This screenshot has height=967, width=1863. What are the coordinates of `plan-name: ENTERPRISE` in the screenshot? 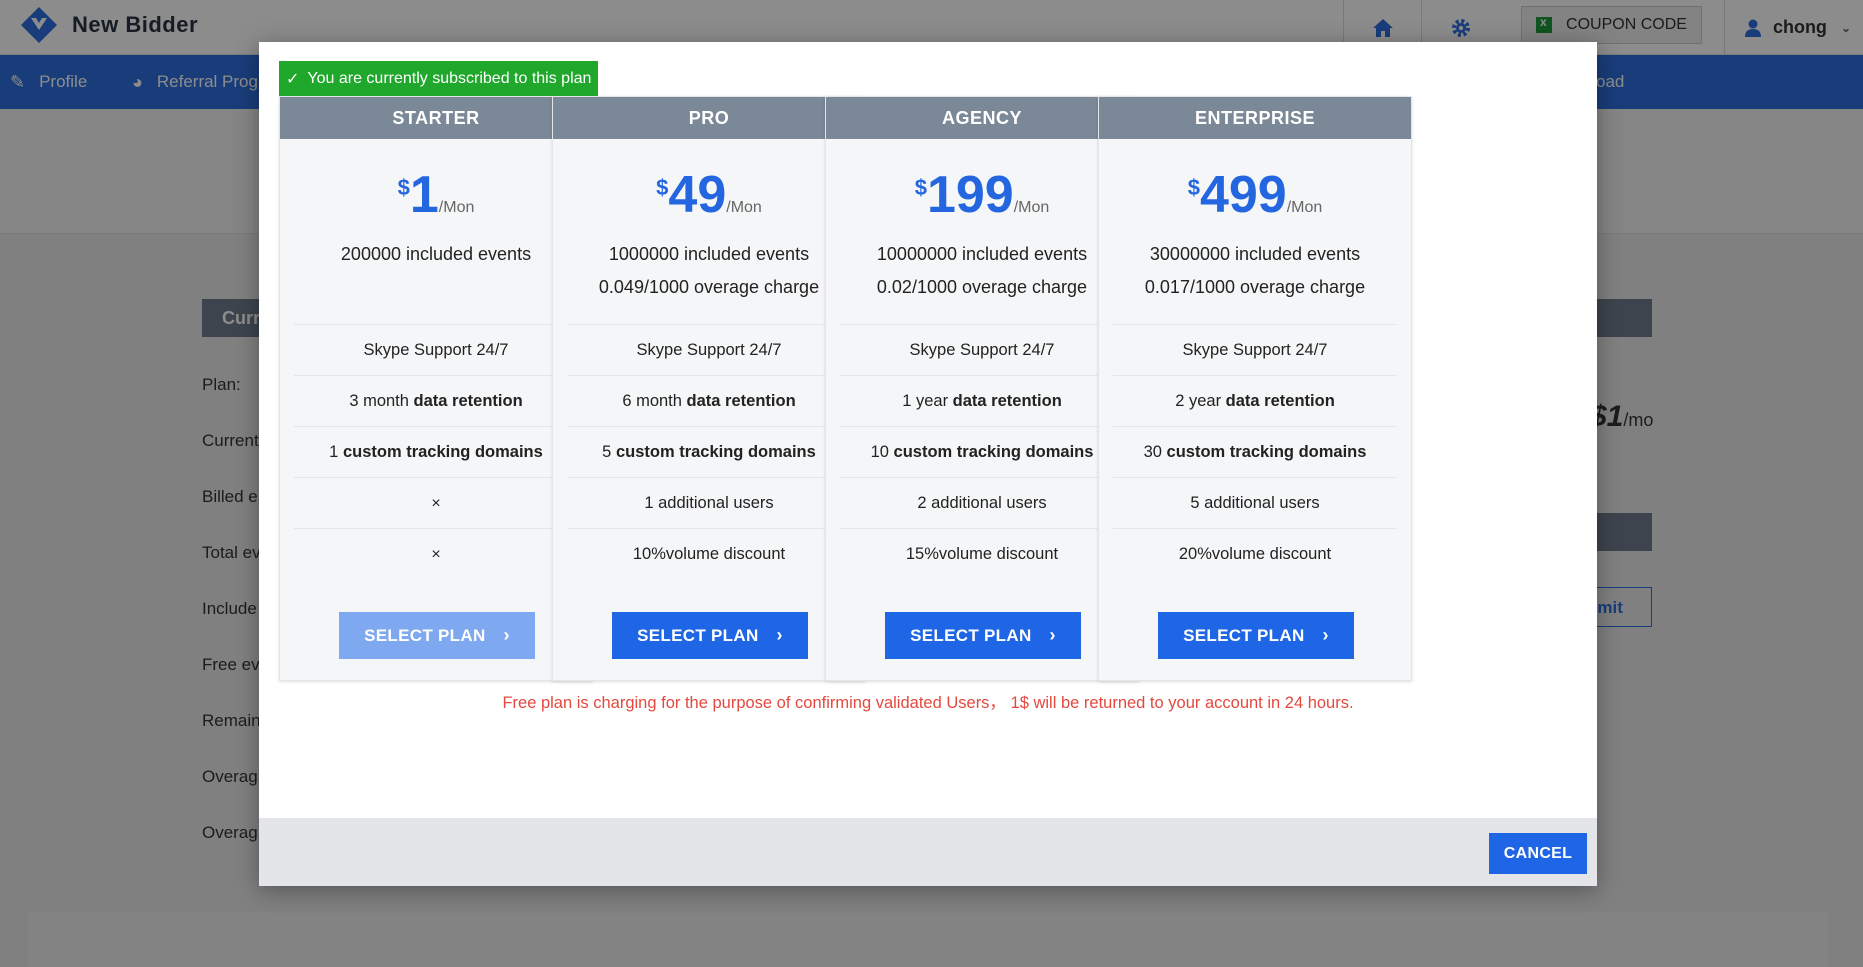 It's located at (1255, 118).